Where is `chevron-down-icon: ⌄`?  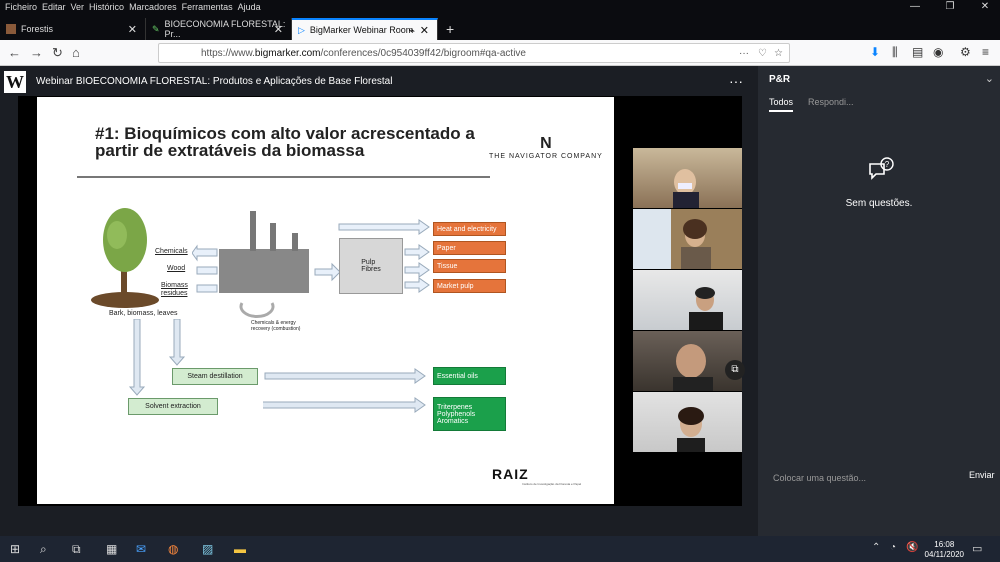
chevron-down-icon: ⌄ is located at coordinates (989, 78).